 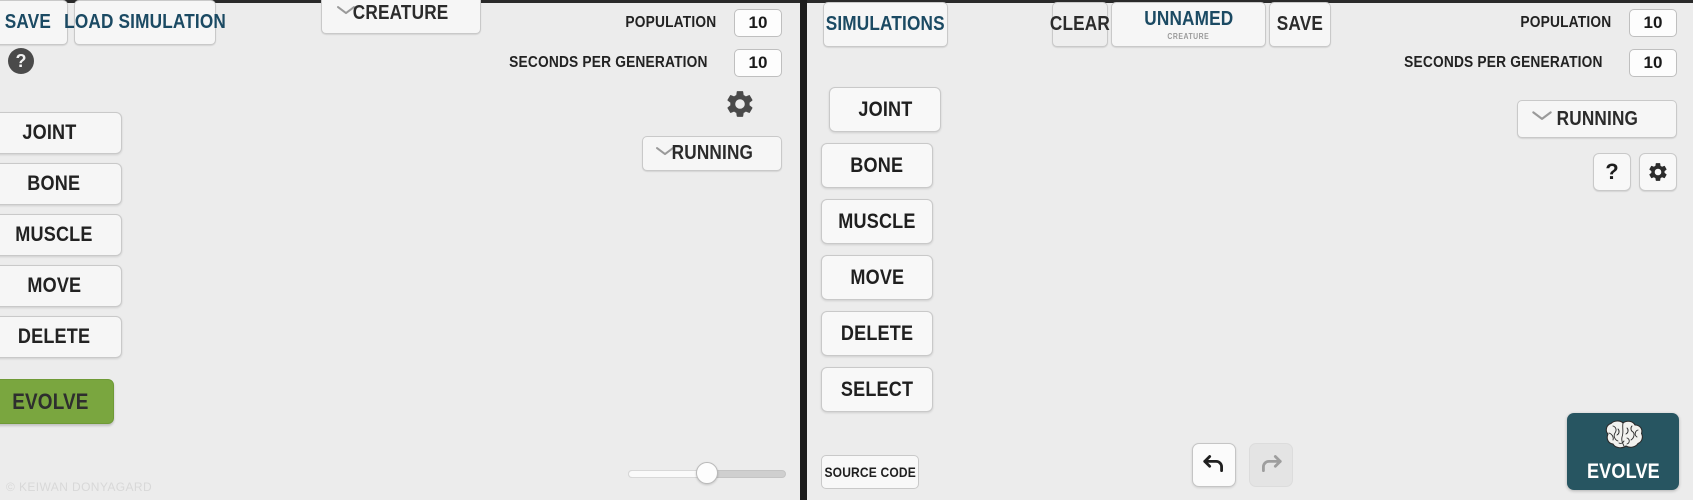 I want to click on tool-button-select-right-label: SELECT, so click(x=877, y=389).